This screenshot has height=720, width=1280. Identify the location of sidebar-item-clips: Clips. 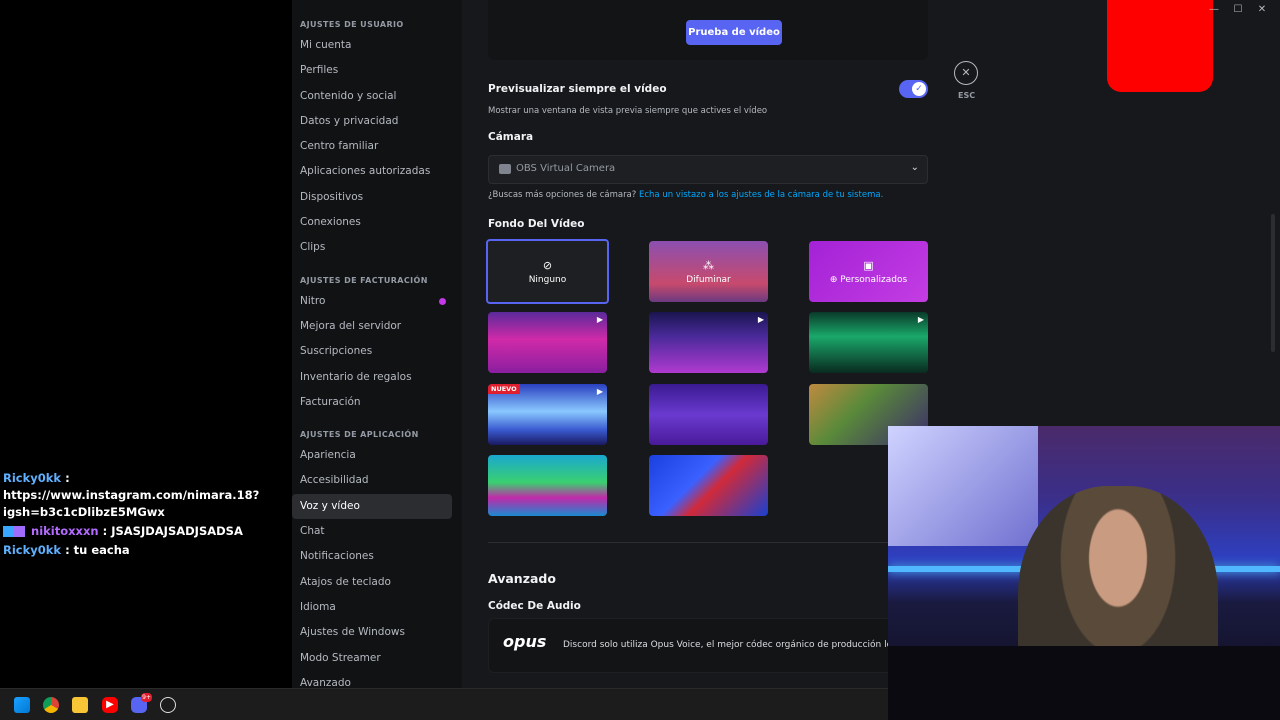
(372, 247).